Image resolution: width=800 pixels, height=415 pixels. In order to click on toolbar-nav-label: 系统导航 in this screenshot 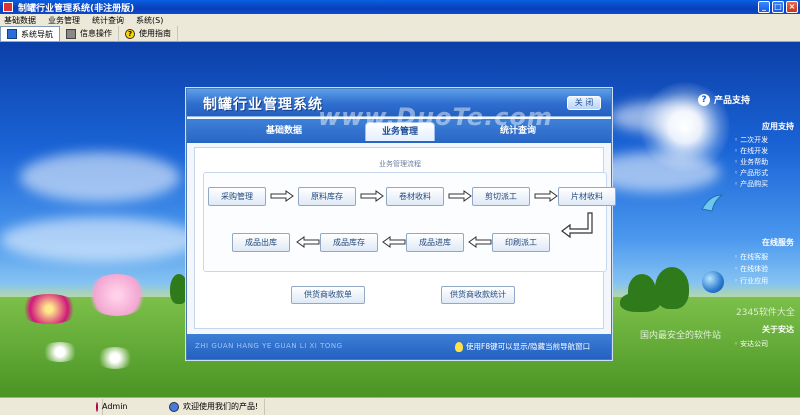, I will do `click(37, 34)`.